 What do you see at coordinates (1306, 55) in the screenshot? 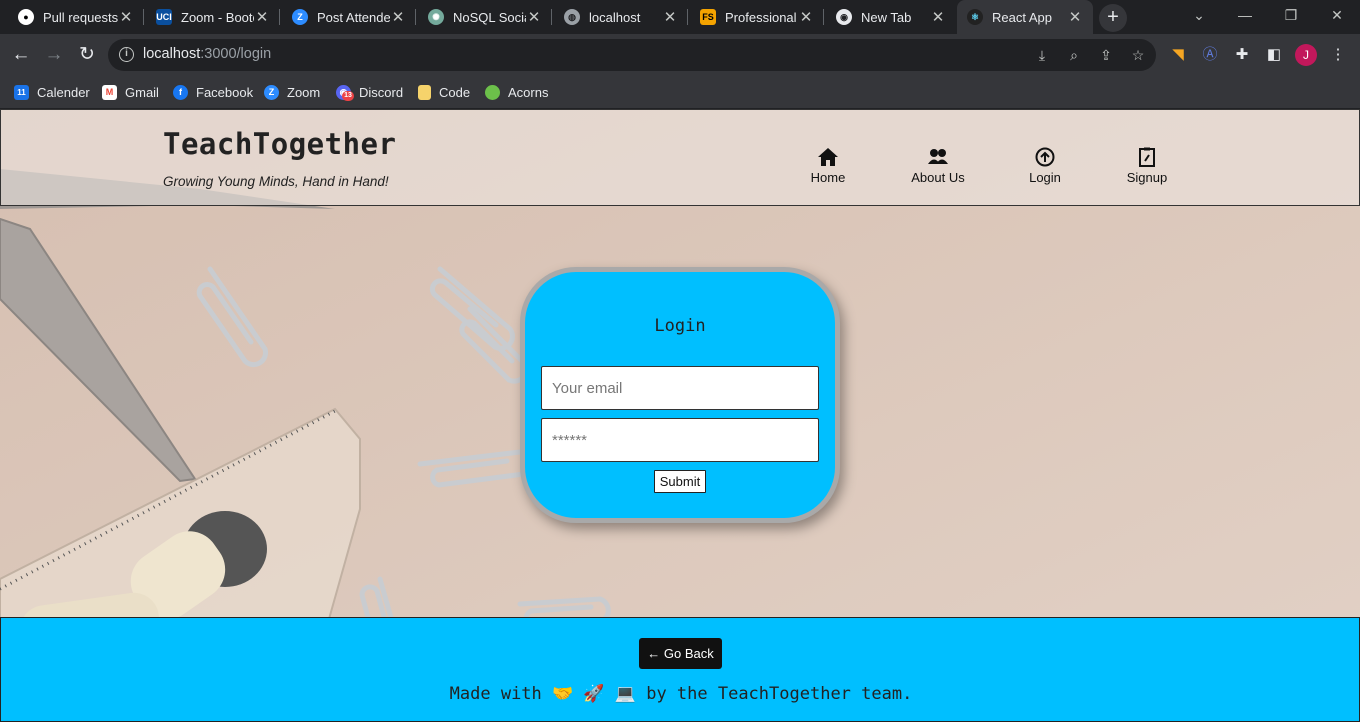
I see `profile-avatar: J` at bounding box center [1306, 55].